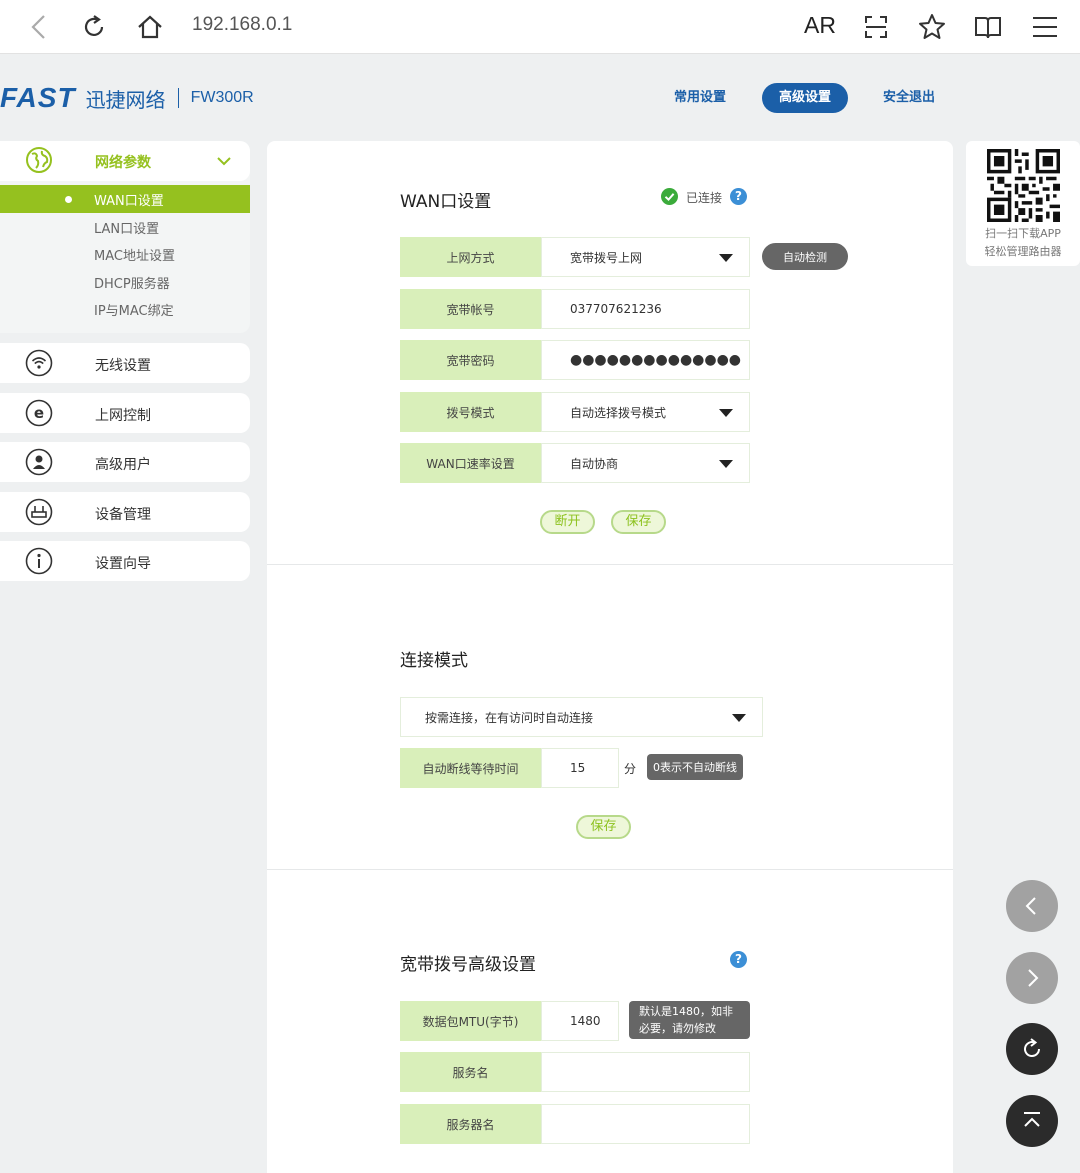 The height and width of the screenshot is (1173, 1080). Describe the element at coordinates (932, 27) in the screenshot. I see `star-icon` at that location.